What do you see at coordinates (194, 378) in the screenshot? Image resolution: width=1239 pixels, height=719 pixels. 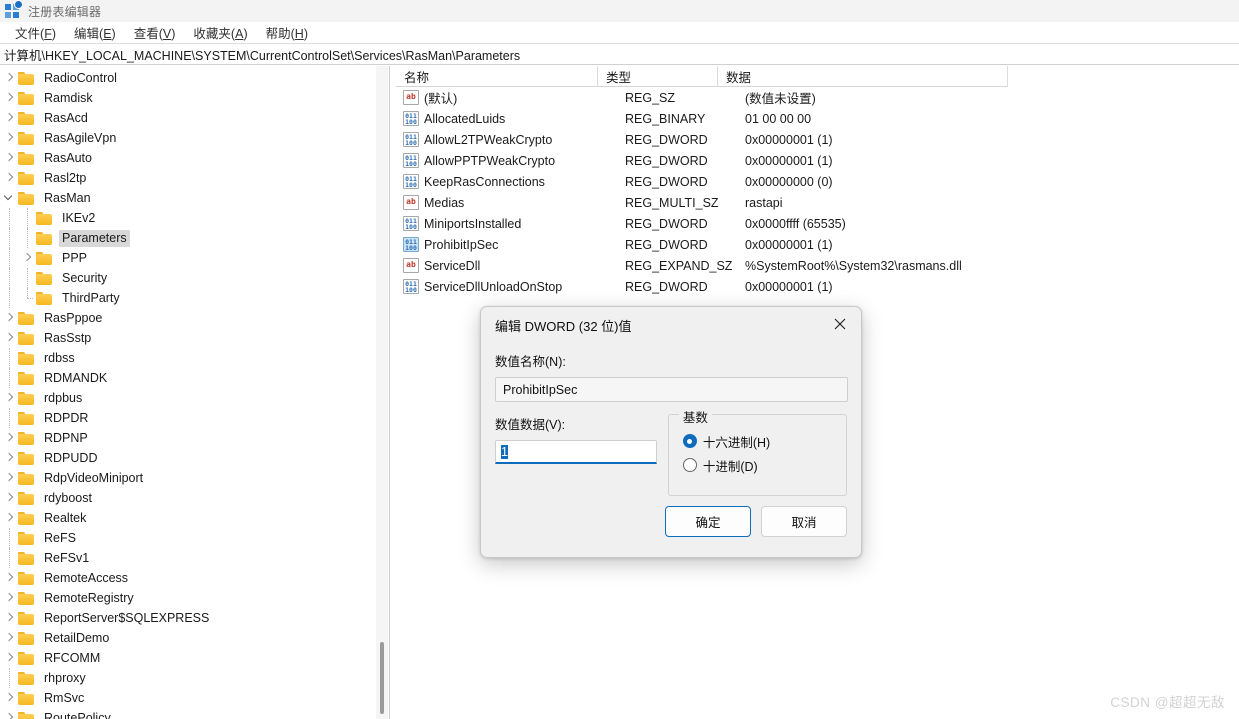 I see `tree-item-rdmandk: RDMANDK` at bounding box center [194, 378].